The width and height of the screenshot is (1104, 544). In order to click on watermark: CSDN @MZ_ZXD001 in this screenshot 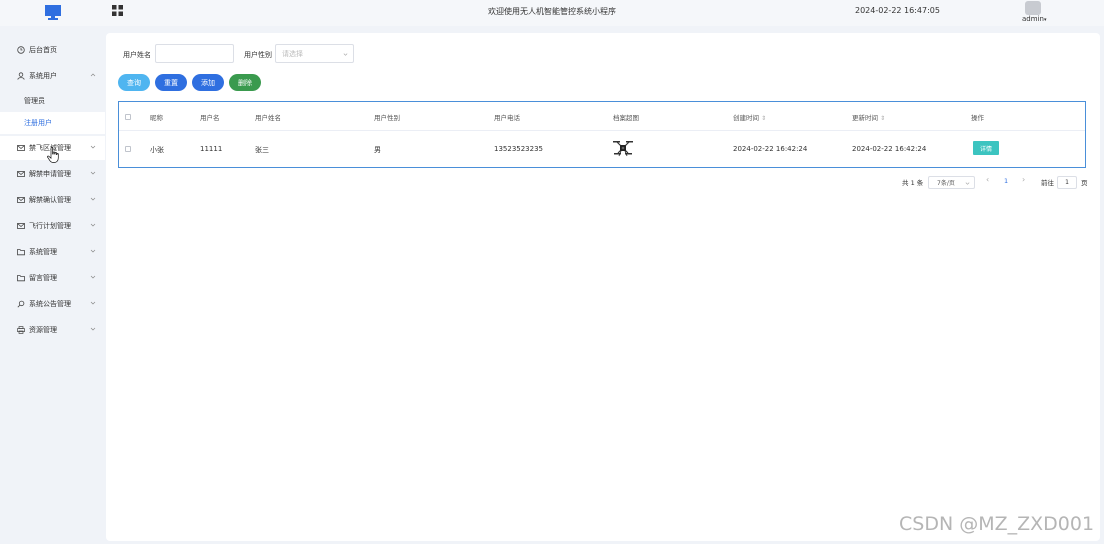, I will do `click(997, 524)`.